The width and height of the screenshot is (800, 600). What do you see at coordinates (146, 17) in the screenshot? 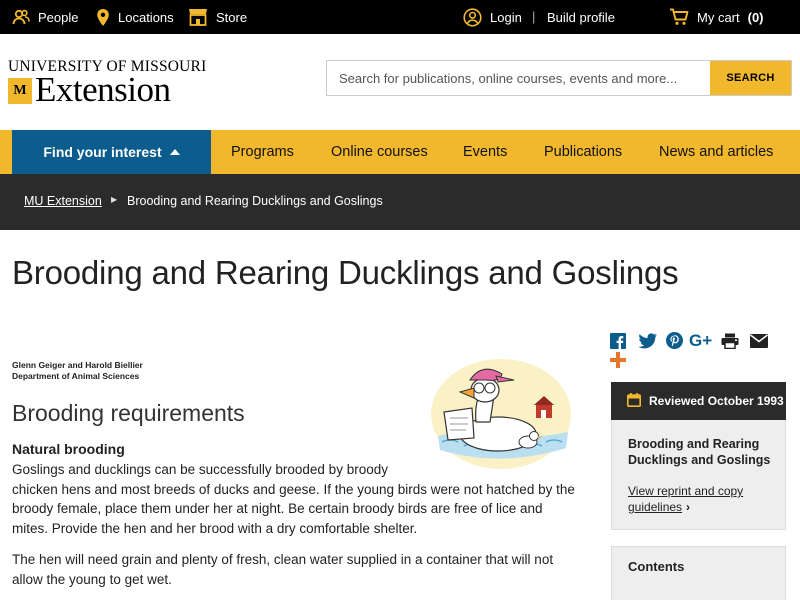
I see `locations-label: Locations` at bounding box center [146, 17].